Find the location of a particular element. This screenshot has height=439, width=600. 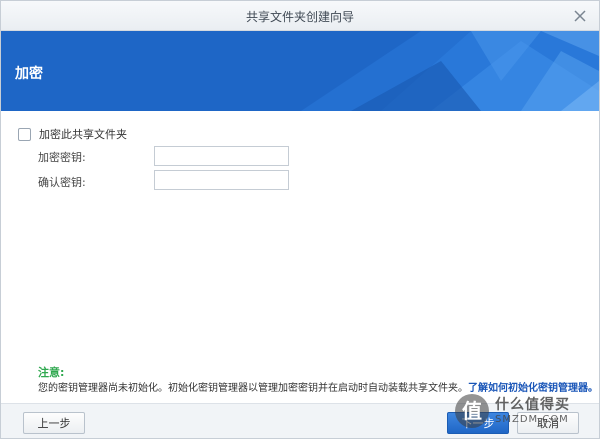

confirm-key-label: 确认密钥: is located at coordinates (62, 182).